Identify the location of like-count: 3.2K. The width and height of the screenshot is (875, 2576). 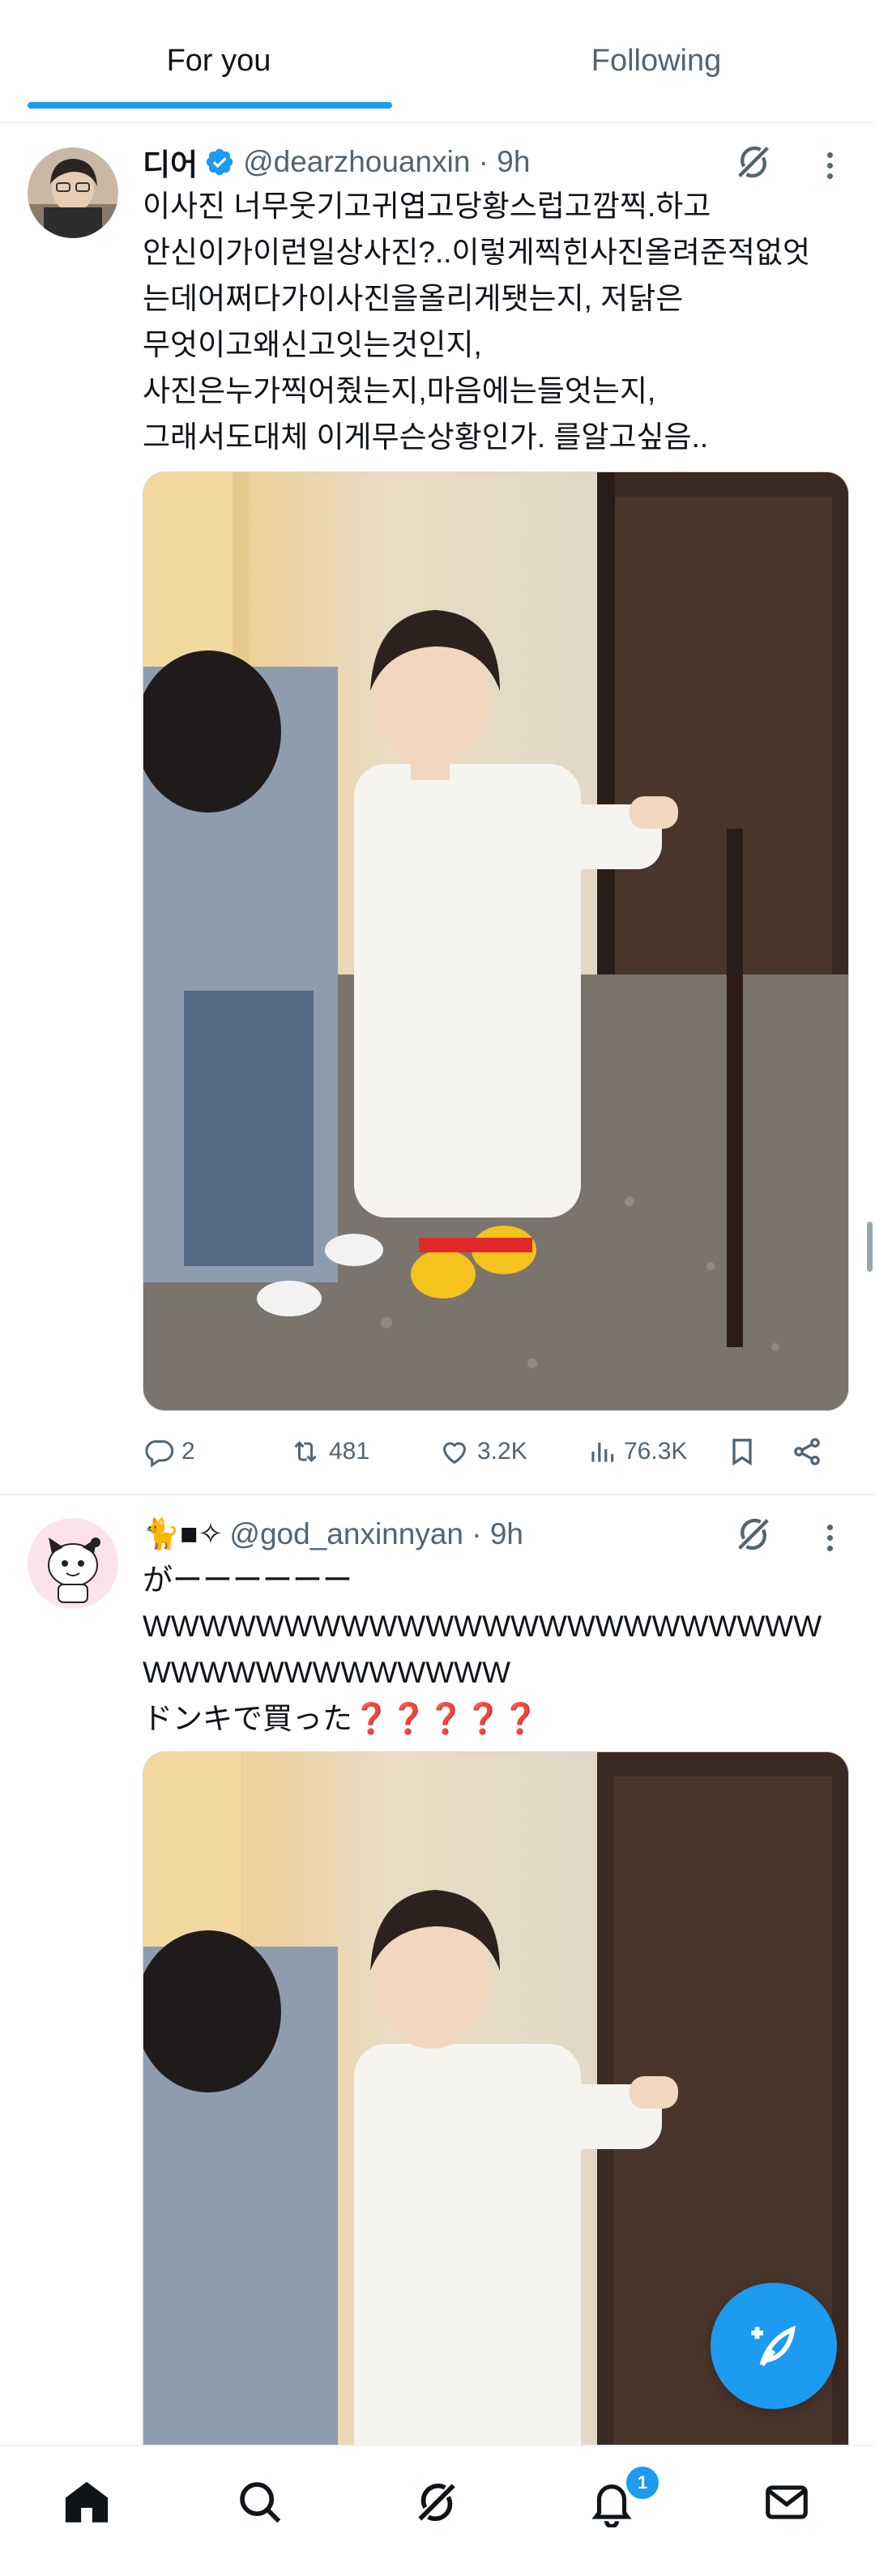
(502, 1451).